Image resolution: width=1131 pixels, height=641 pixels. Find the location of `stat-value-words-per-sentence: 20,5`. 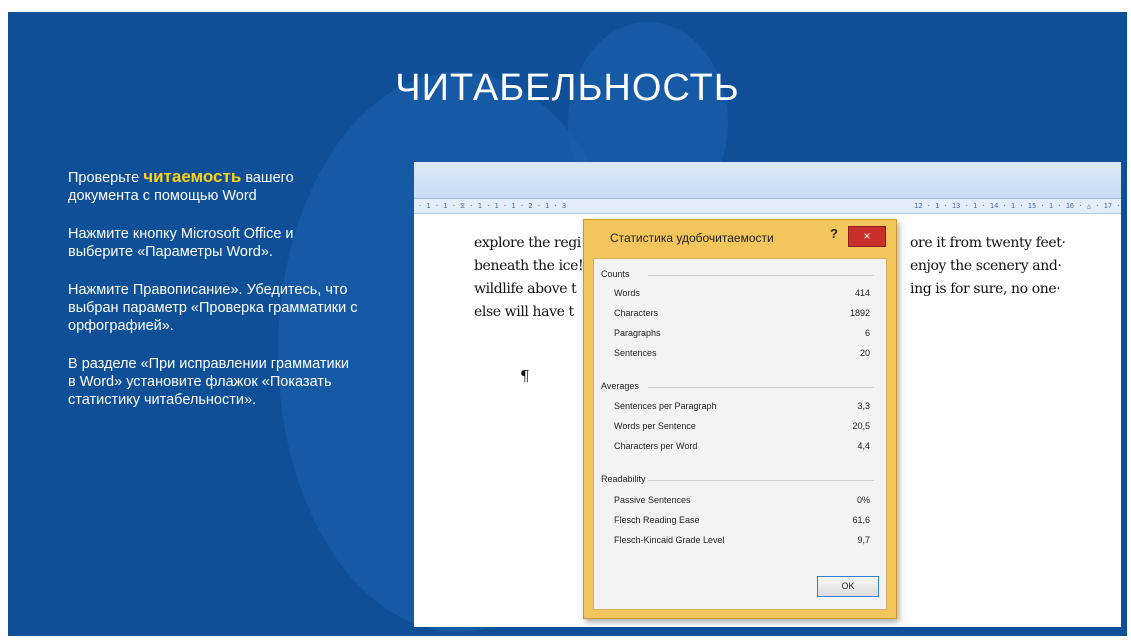

stat-value-words-per-sentence: 20,5 is located at coordinates (861, 426).